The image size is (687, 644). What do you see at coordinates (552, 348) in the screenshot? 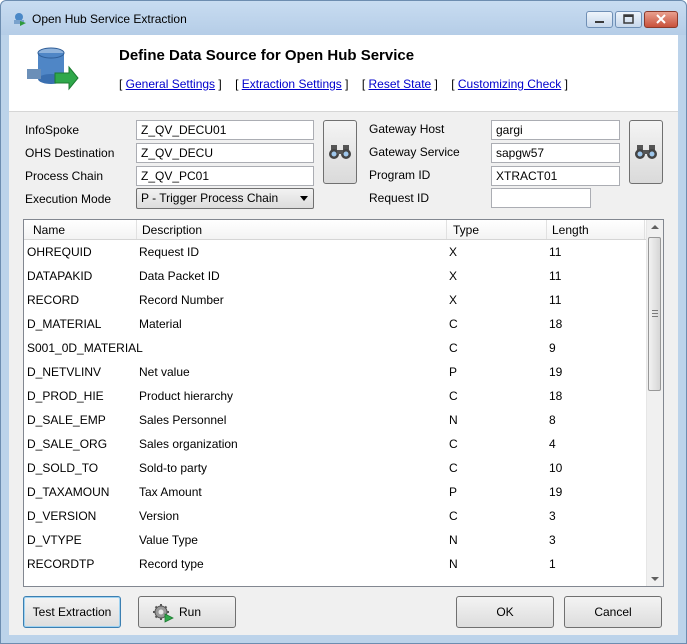
I see `cell-length: 9` at bounding box center [552, 348].